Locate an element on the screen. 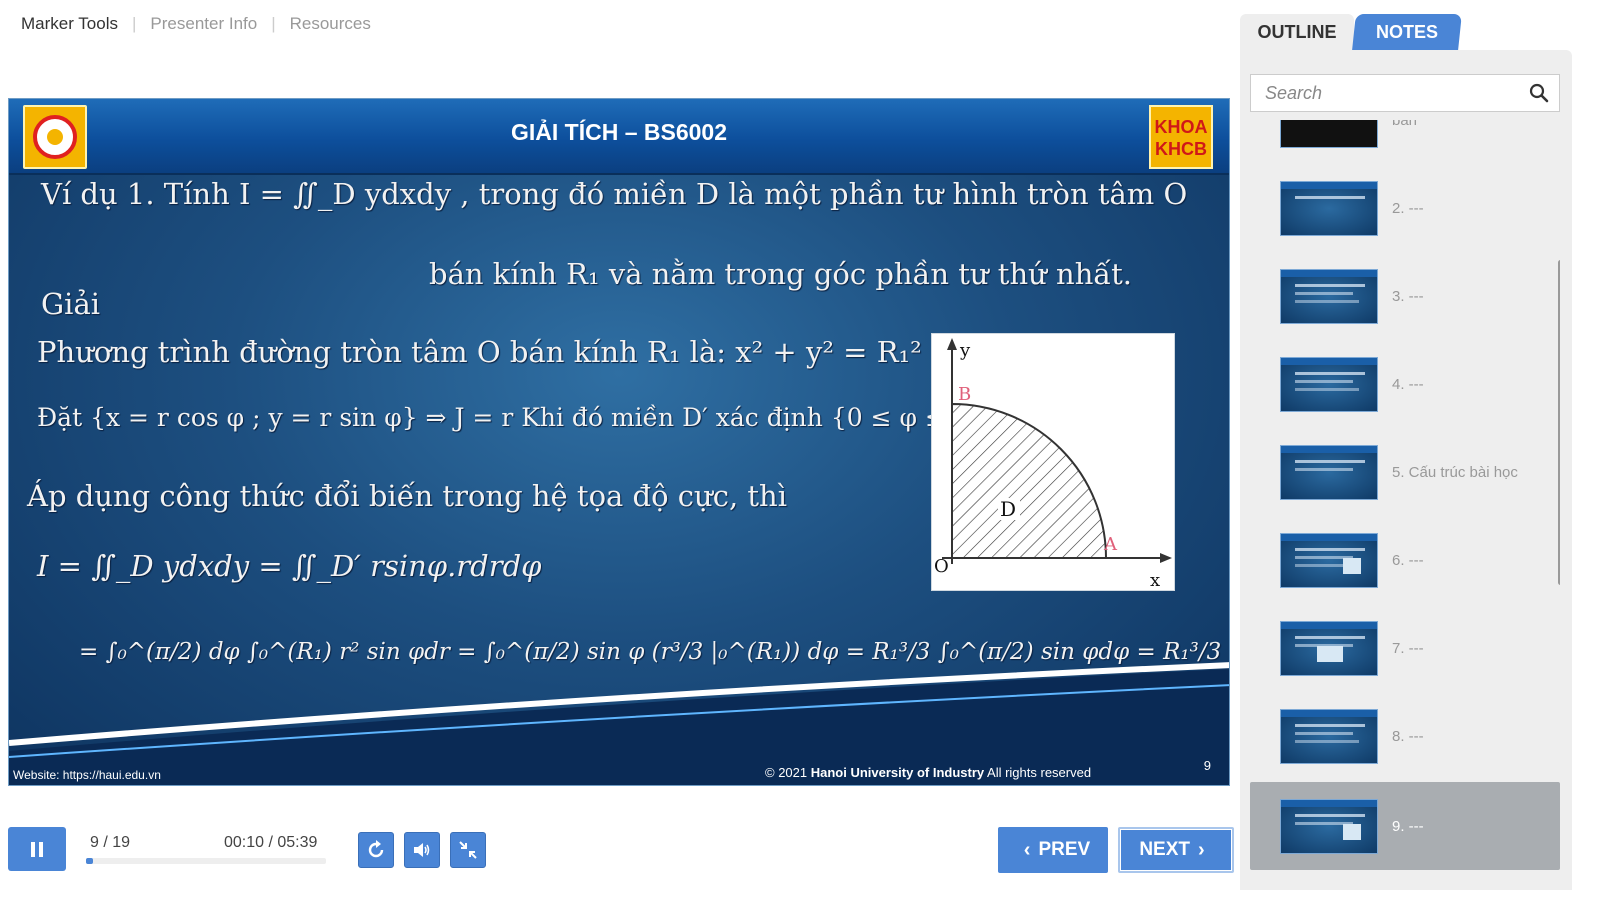 Image resolution: width=1600 pixels, height=900 pixels. tab-notes: NOTES is located at coordinates (1407, 32).